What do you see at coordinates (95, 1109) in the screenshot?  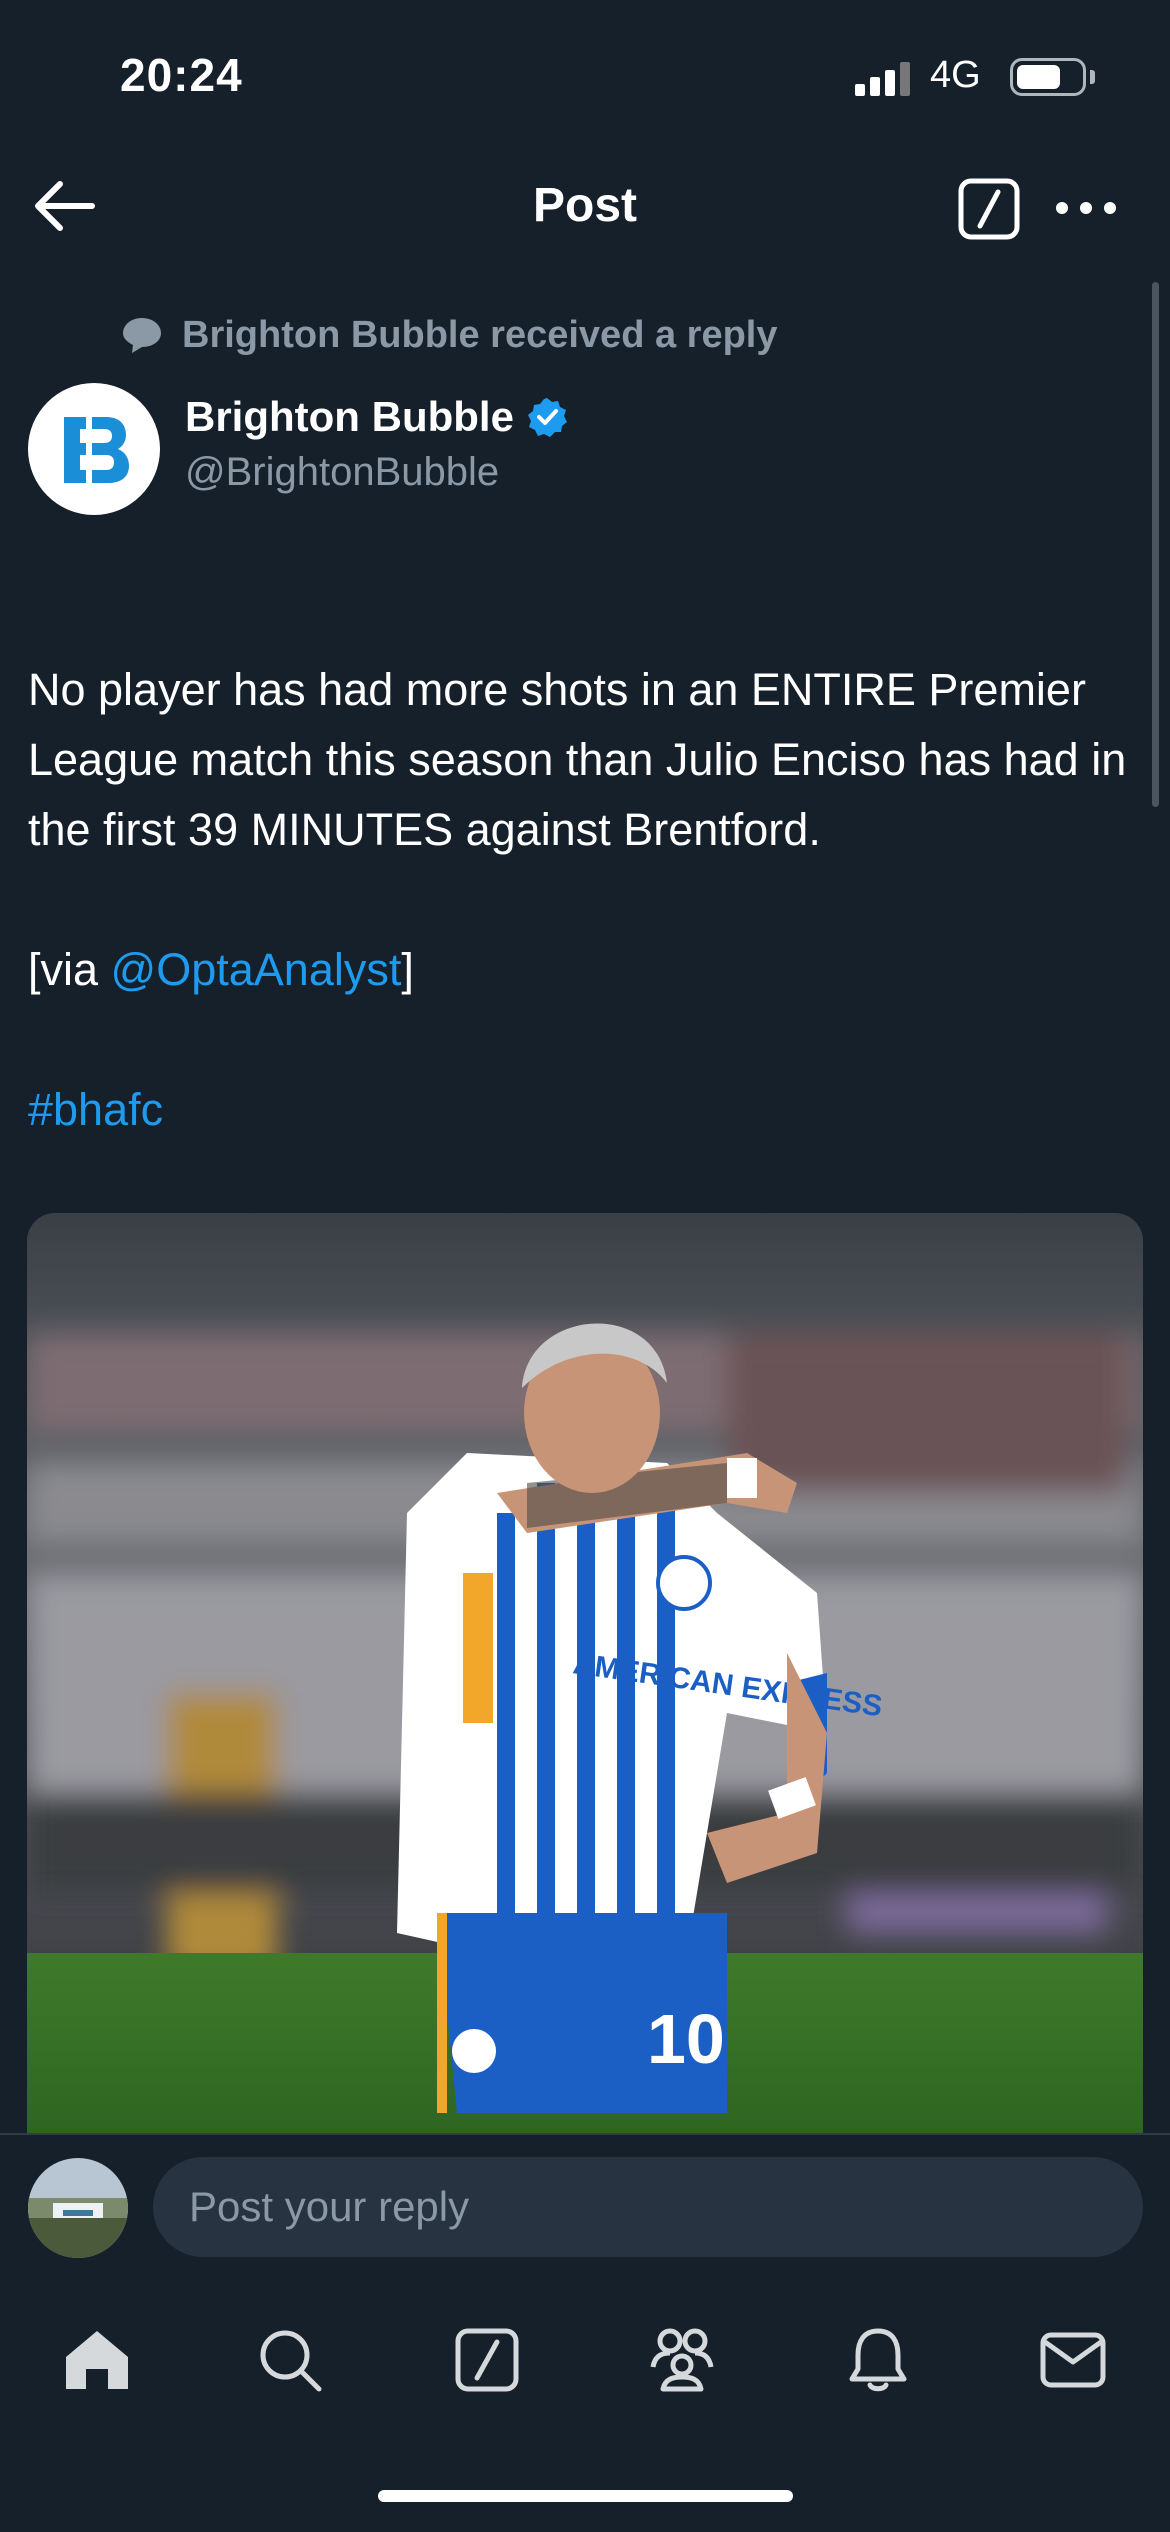 I see `hashtag-link: #bhafc` at bounding box center [95, 1109].